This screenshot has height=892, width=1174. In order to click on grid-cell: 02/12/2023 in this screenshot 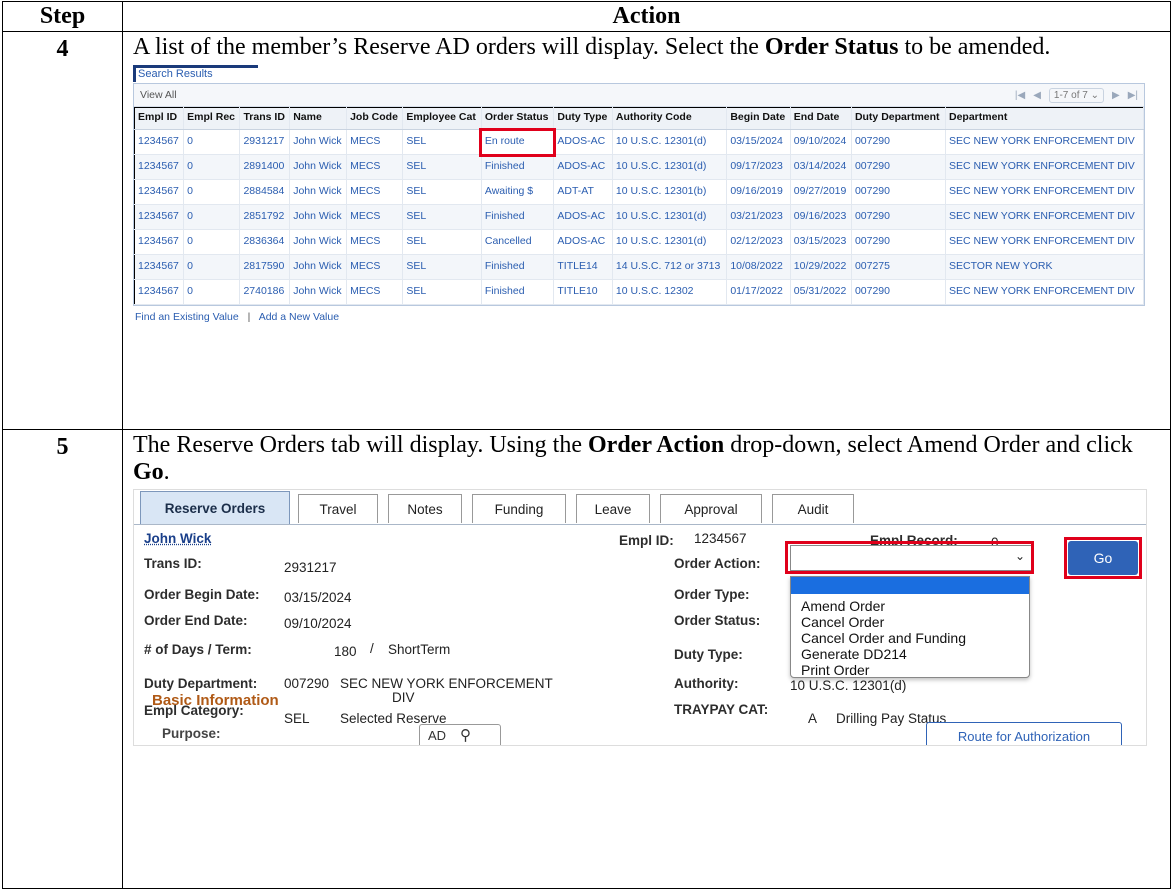, I will do `click(758, 242)`.